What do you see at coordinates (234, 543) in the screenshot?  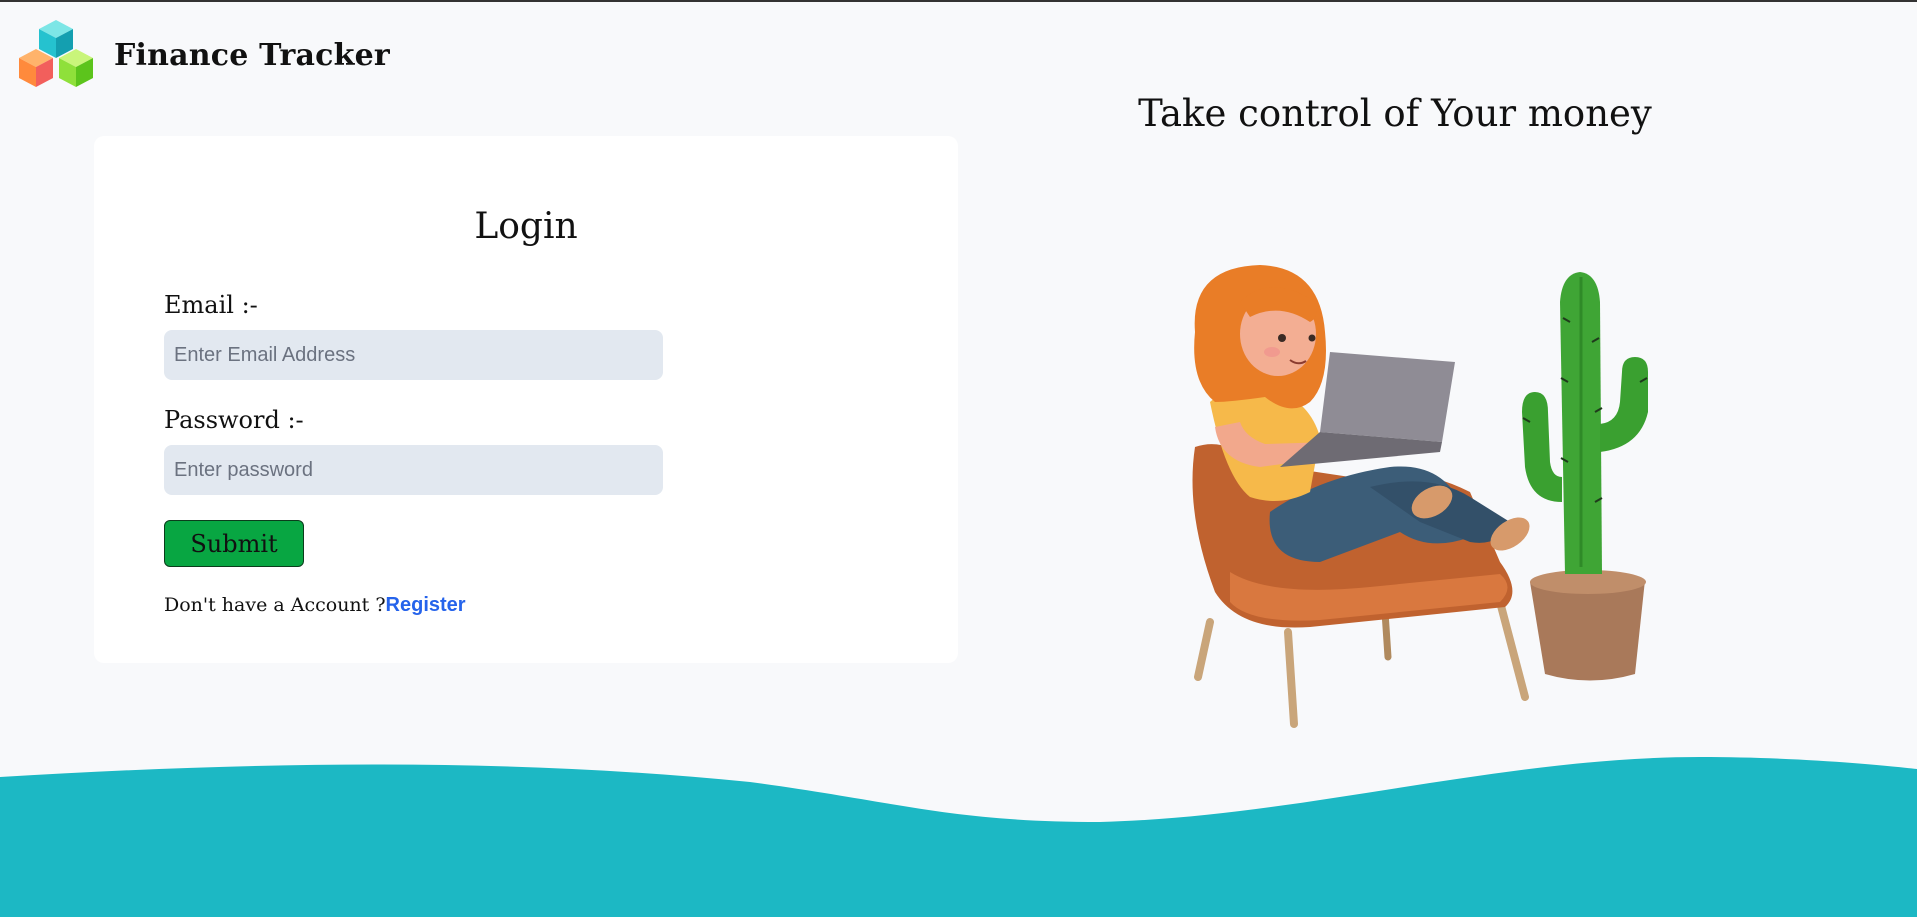 I see `submit-button: Submit` at bounding box center [234, 543].